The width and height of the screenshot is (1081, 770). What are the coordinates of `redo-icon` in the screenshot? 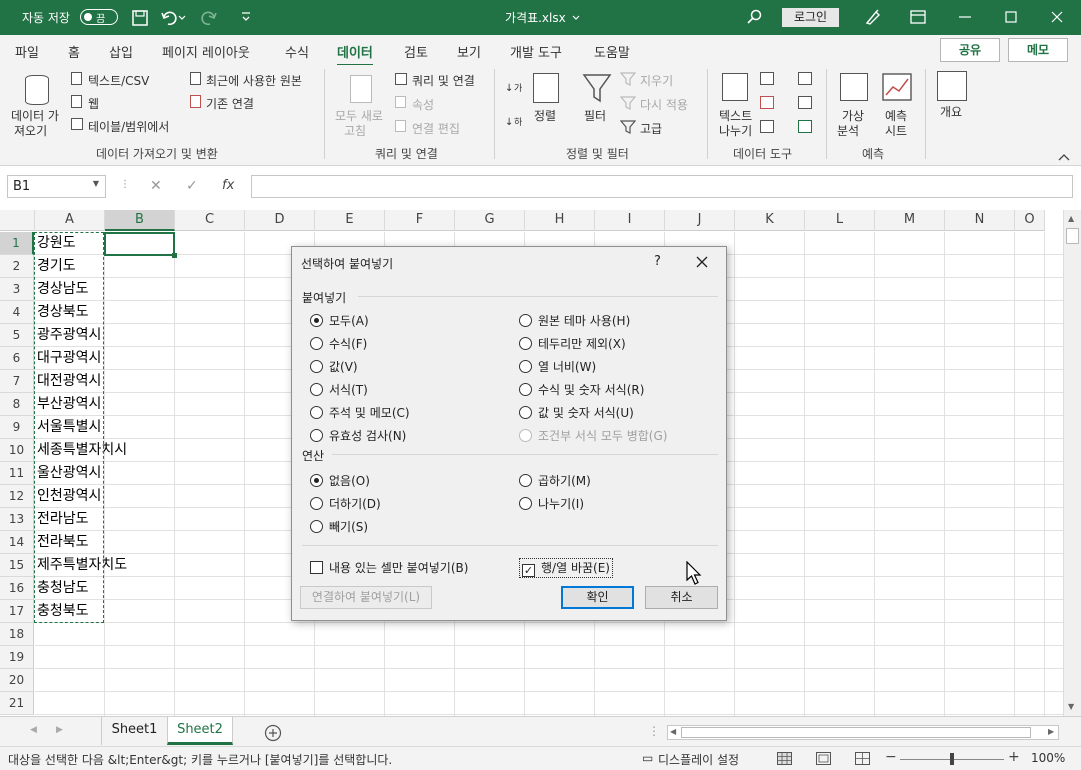 It's located at (213, 18).